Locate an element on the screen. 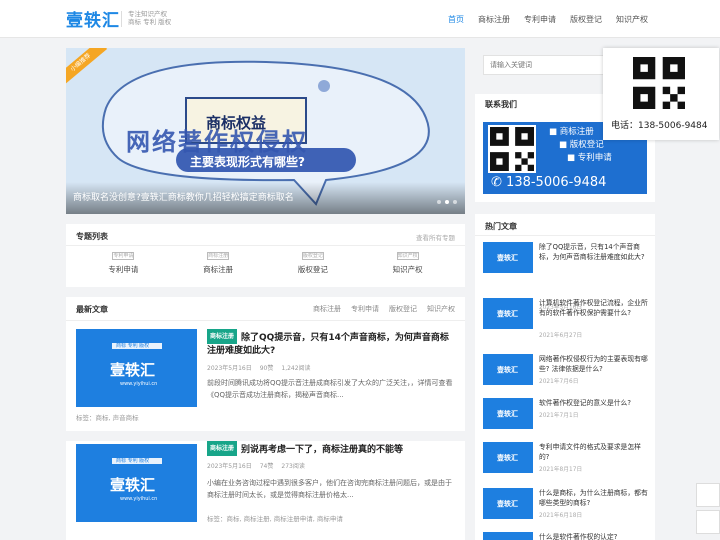 This screenshot has height=540, width=720. topics-header: 专题列表 查看所有专题 is located at coordinates (265, 235).